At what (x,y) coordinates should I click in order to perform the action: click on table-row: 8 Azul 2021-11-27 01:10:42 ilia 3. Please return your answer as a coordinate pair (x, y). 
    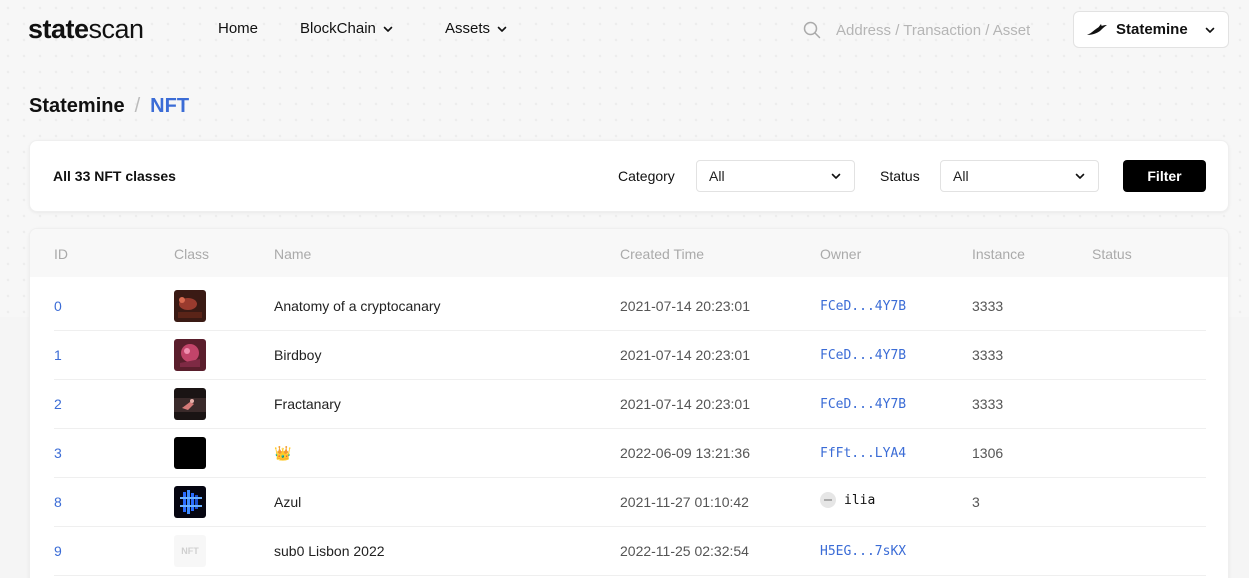
    Looking at the image, I should click on (629, 502).